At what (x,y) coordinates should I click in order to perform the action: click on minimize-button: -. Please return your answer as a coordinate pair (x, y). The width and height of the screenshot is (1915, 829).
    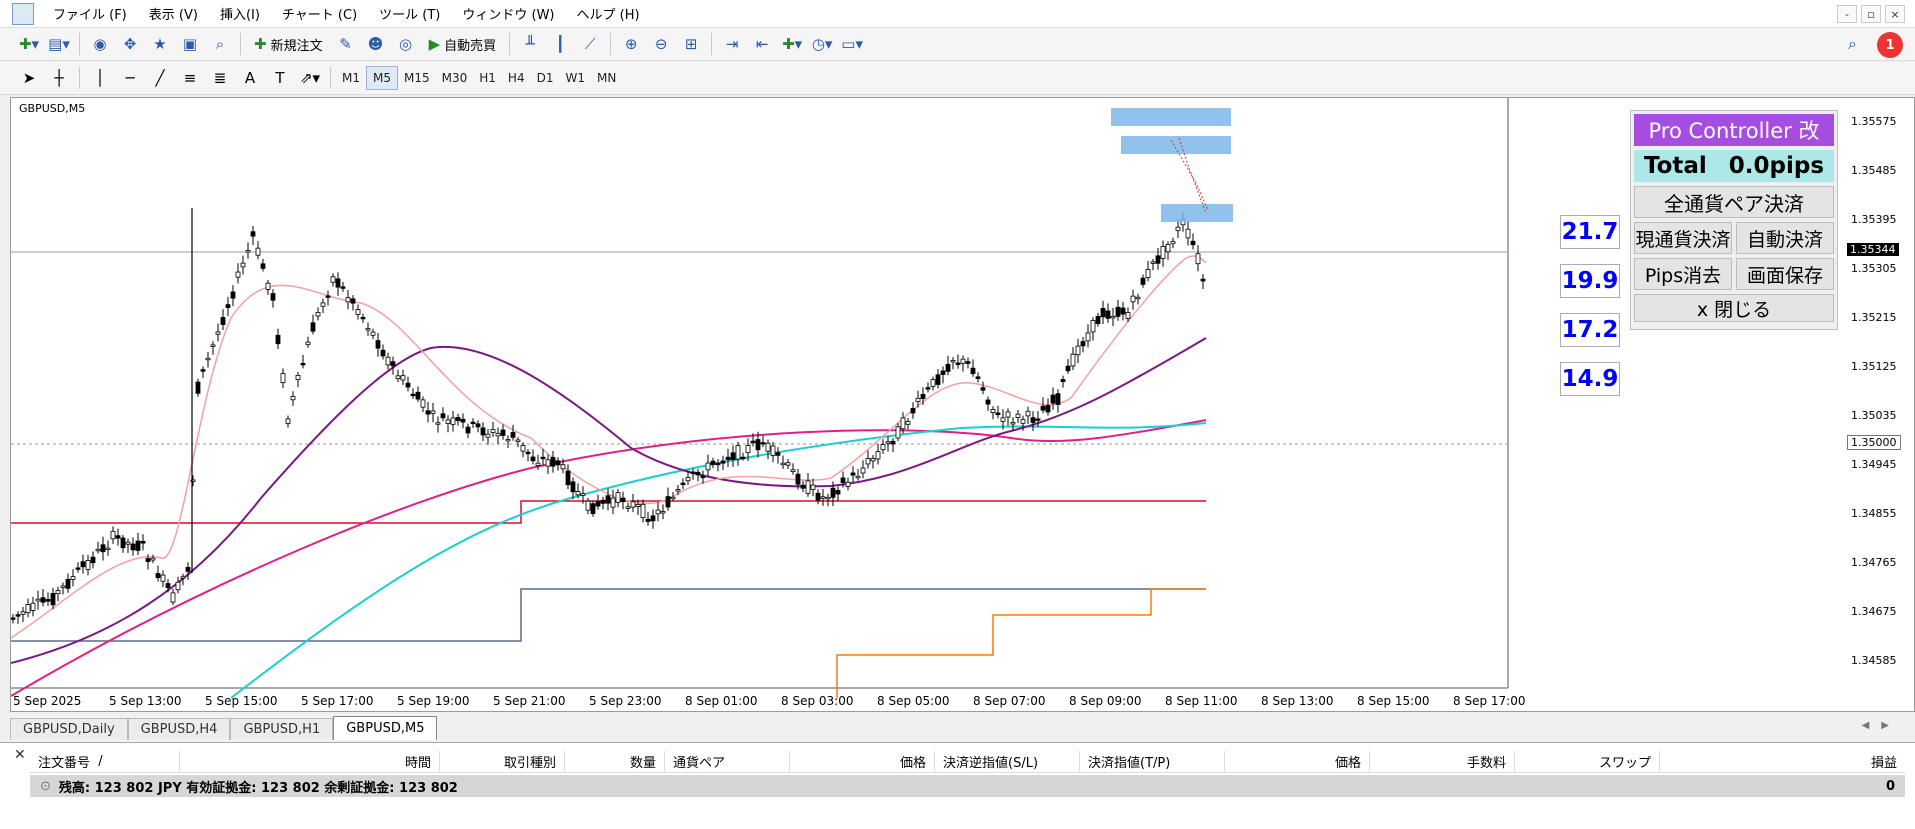
    Looking at the image, I should click on (1847, 14).